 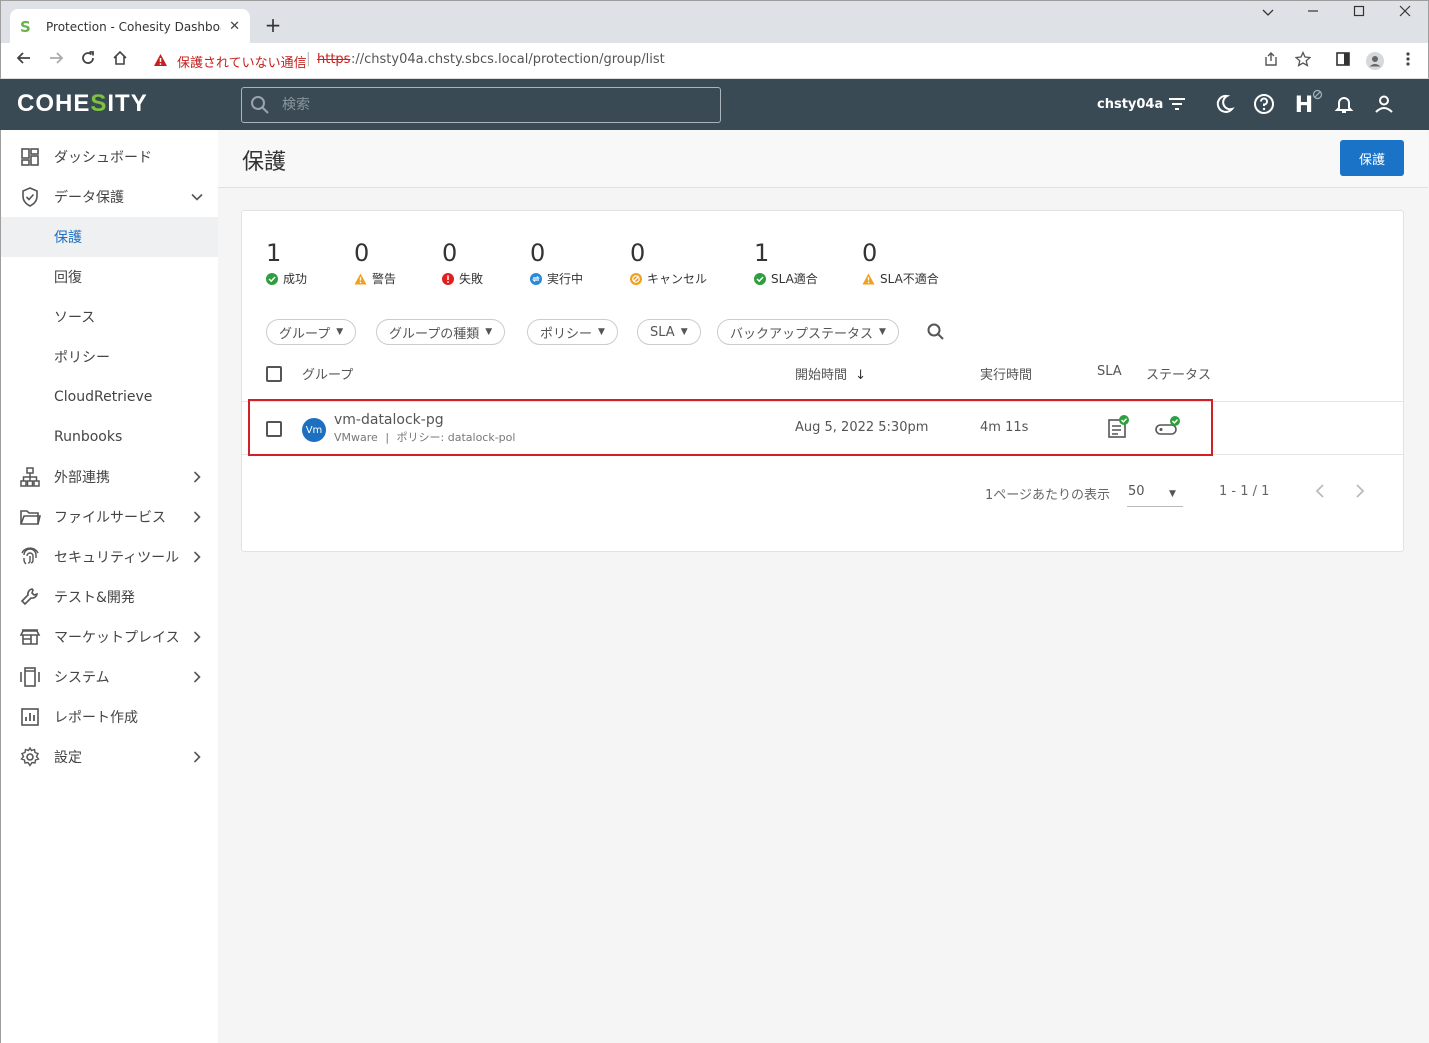 I want to click on close-window-icon, so click(x=1405, y=13).